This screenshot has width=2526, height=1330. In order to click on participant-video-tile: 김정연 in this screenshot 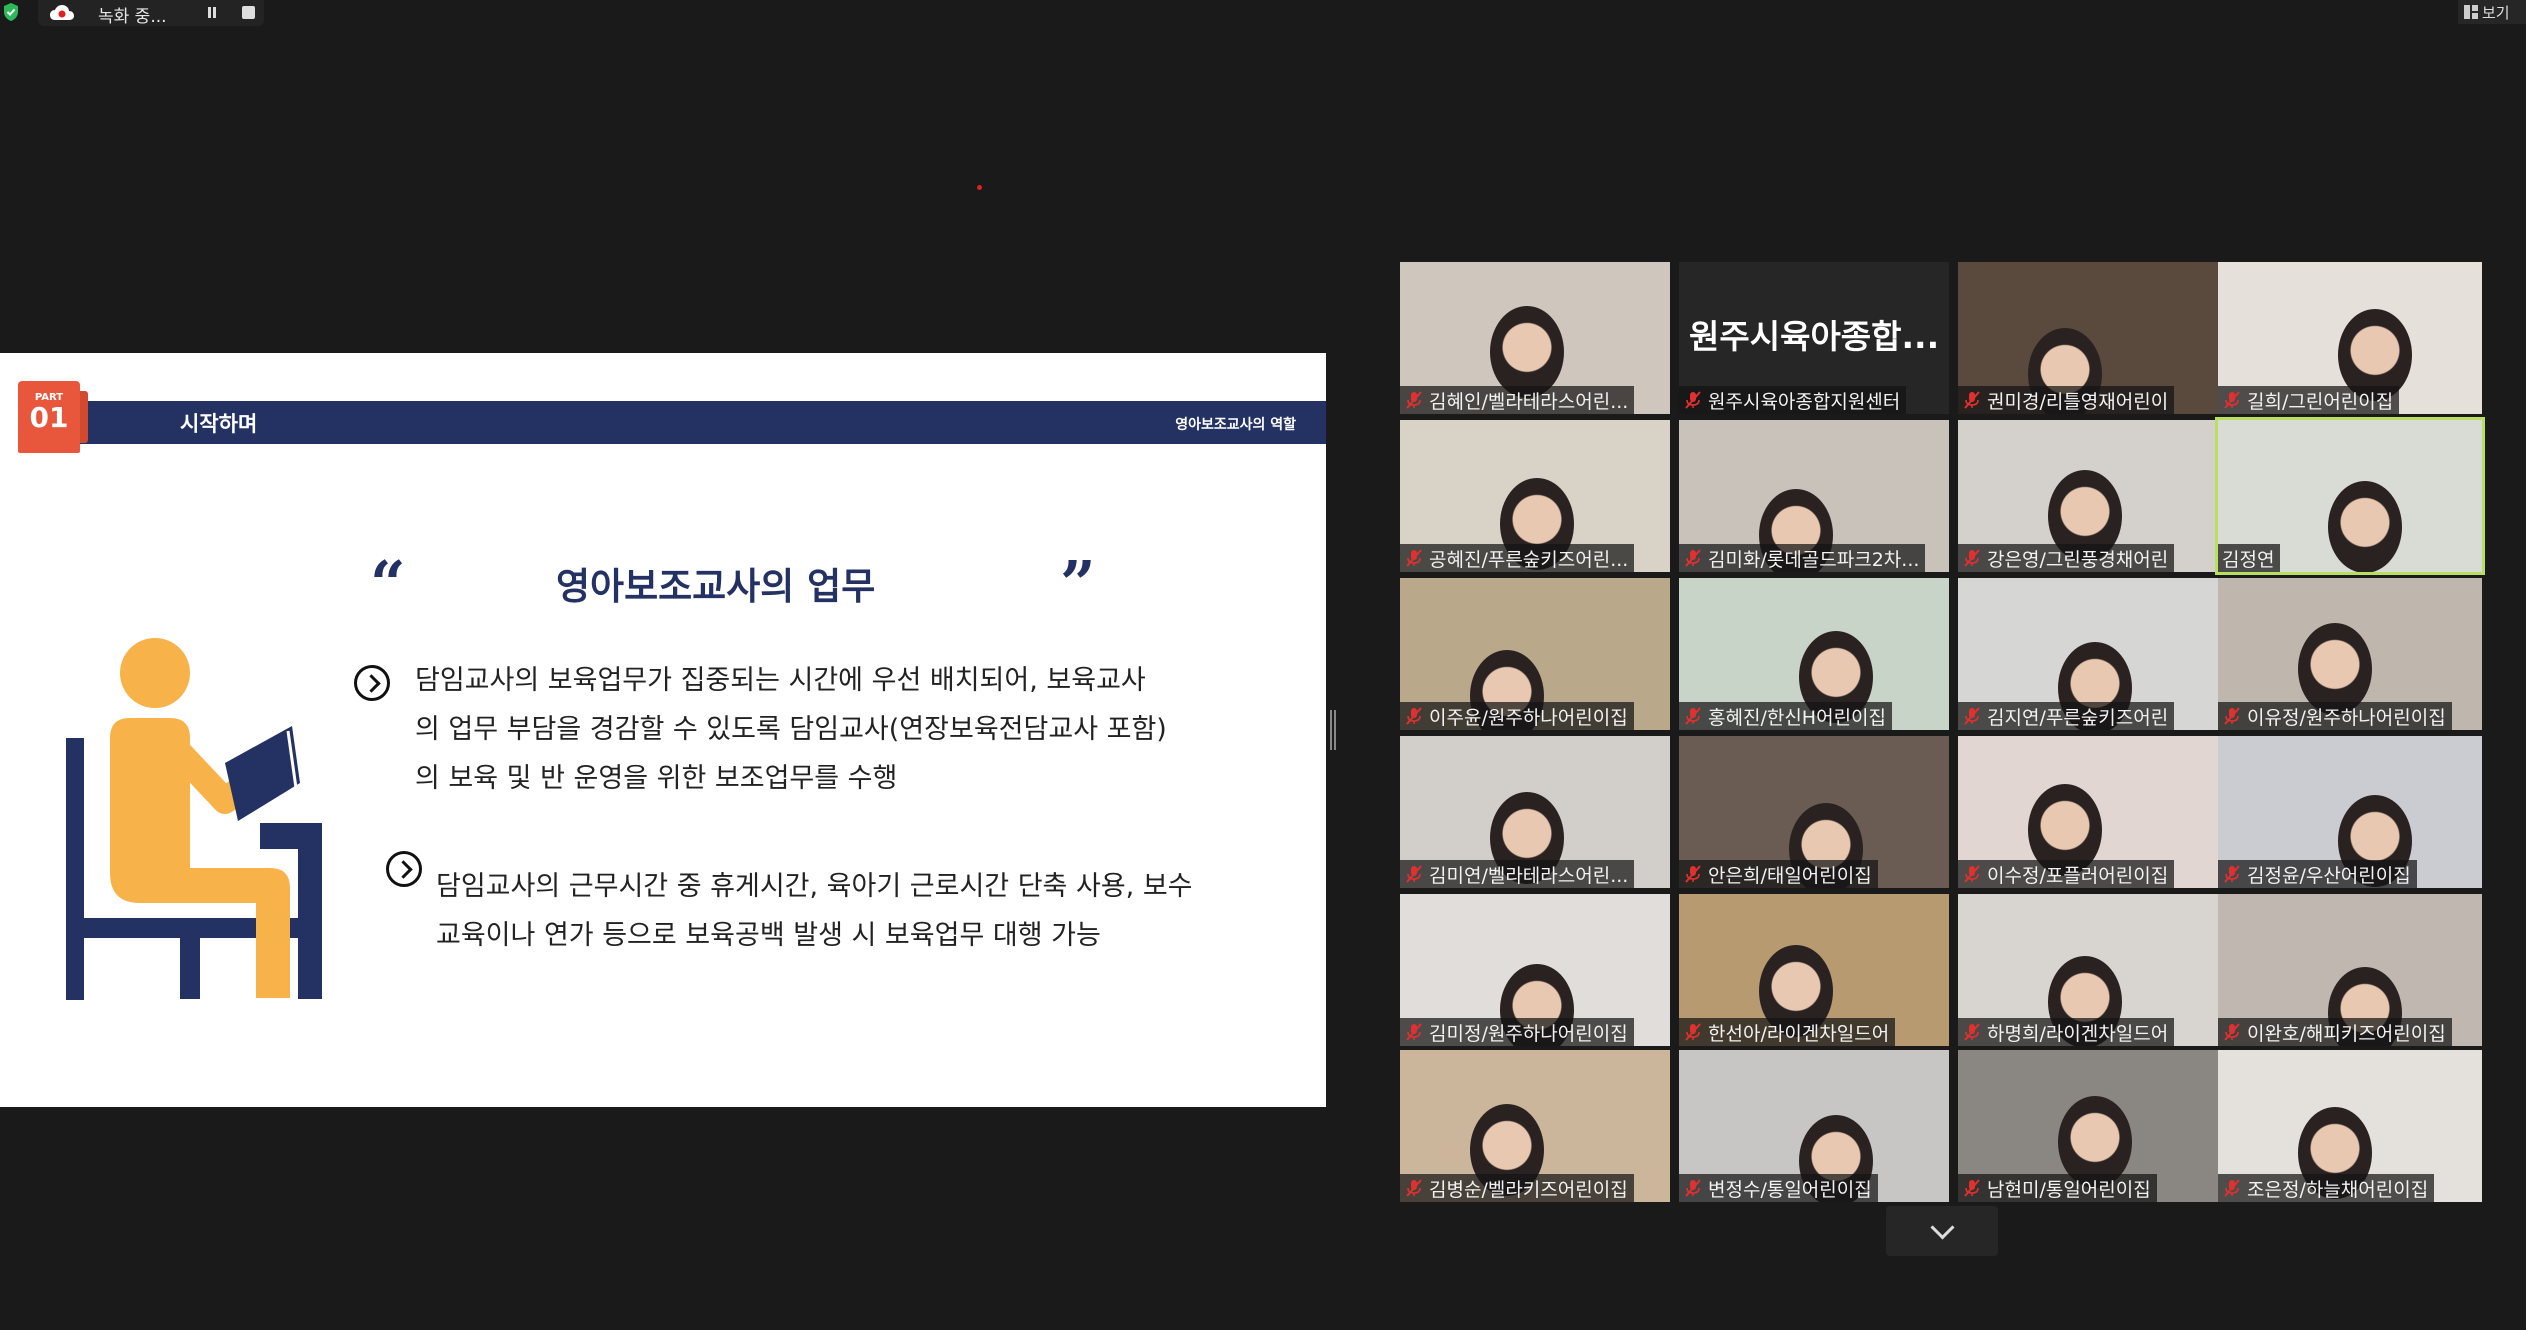, I will do `click(2350, 496)`.